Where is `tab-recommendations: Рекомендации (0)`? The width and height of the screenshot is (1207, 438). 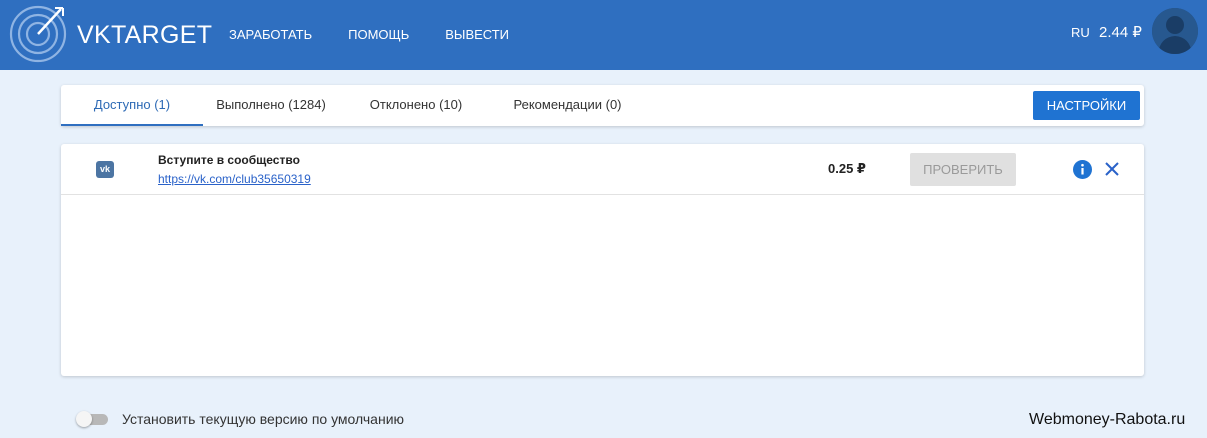 tab-recommendations: Рекомендации (0) is located at coordinates (567, 105).